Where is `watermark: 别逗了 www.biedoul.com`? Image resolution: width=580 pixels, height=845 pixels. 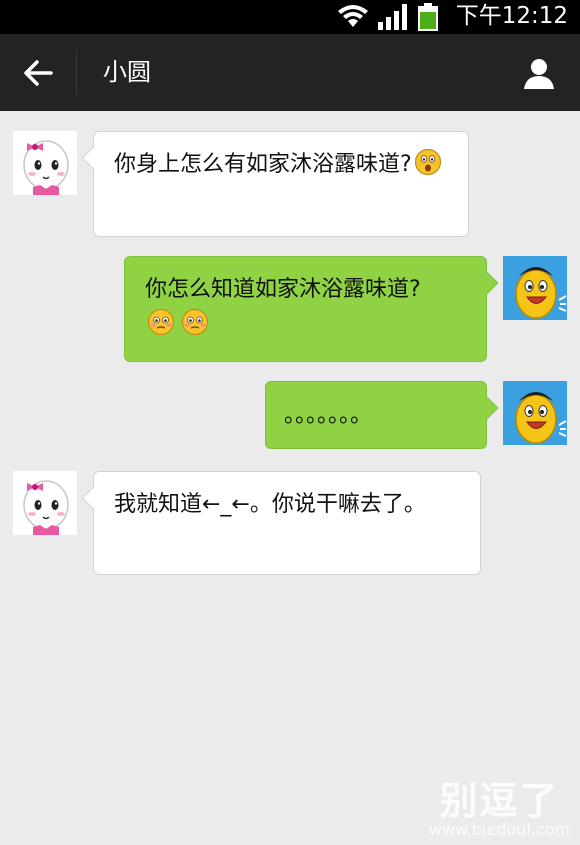
watermark: 别逗了 www.biedoul.com is located at coordinates (499, 810).